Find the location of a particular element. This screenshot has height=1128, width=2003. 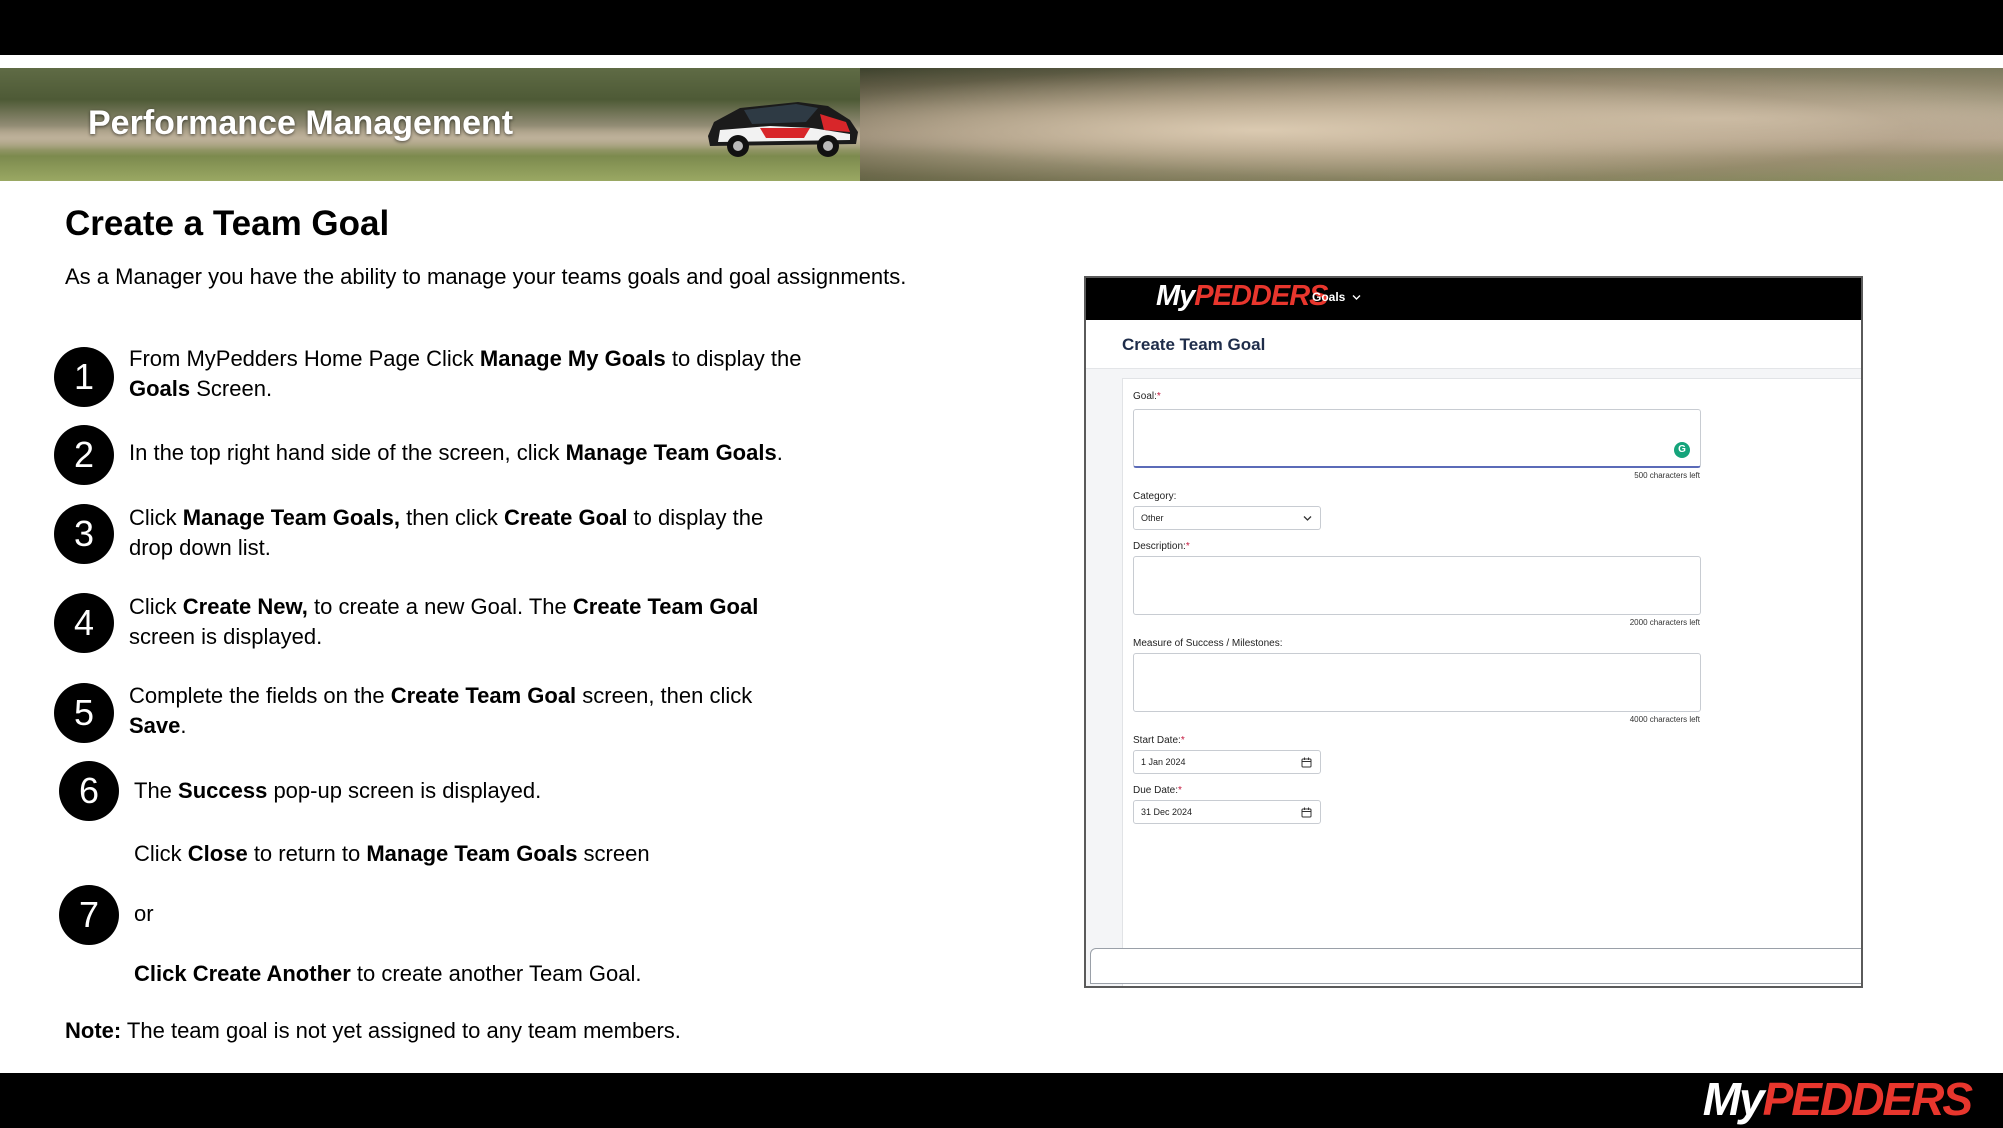

step-4-badge: 4 is located at coordinates (84, 623).